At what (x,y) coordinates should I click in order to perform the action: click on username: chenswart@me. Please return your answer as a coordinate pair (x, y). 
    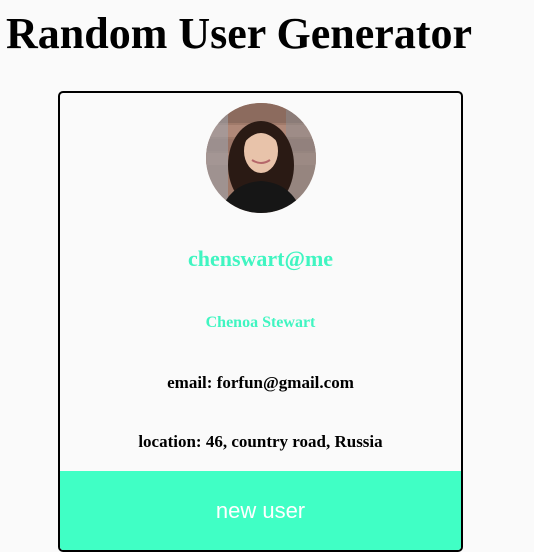
    Looking at the image, I should click on (260, 258).